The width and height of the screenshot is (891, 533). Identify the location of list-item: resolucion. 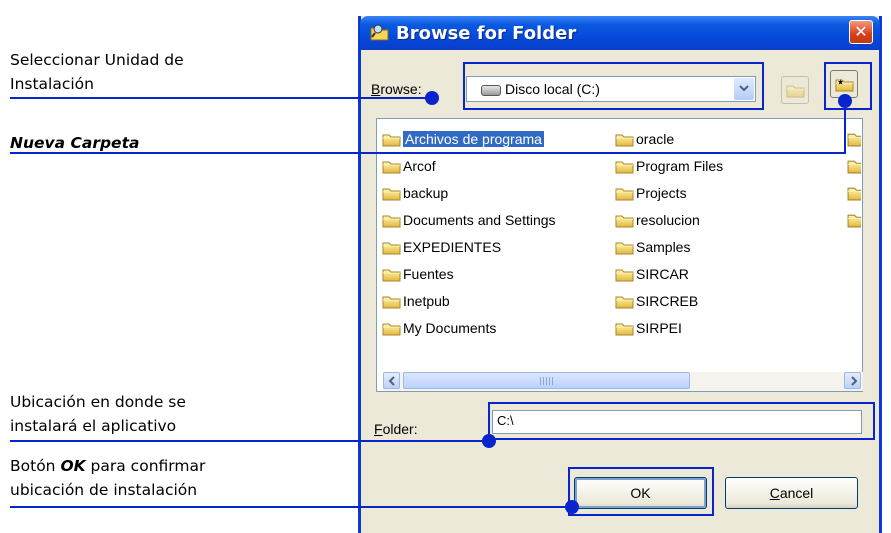
(657, 220).